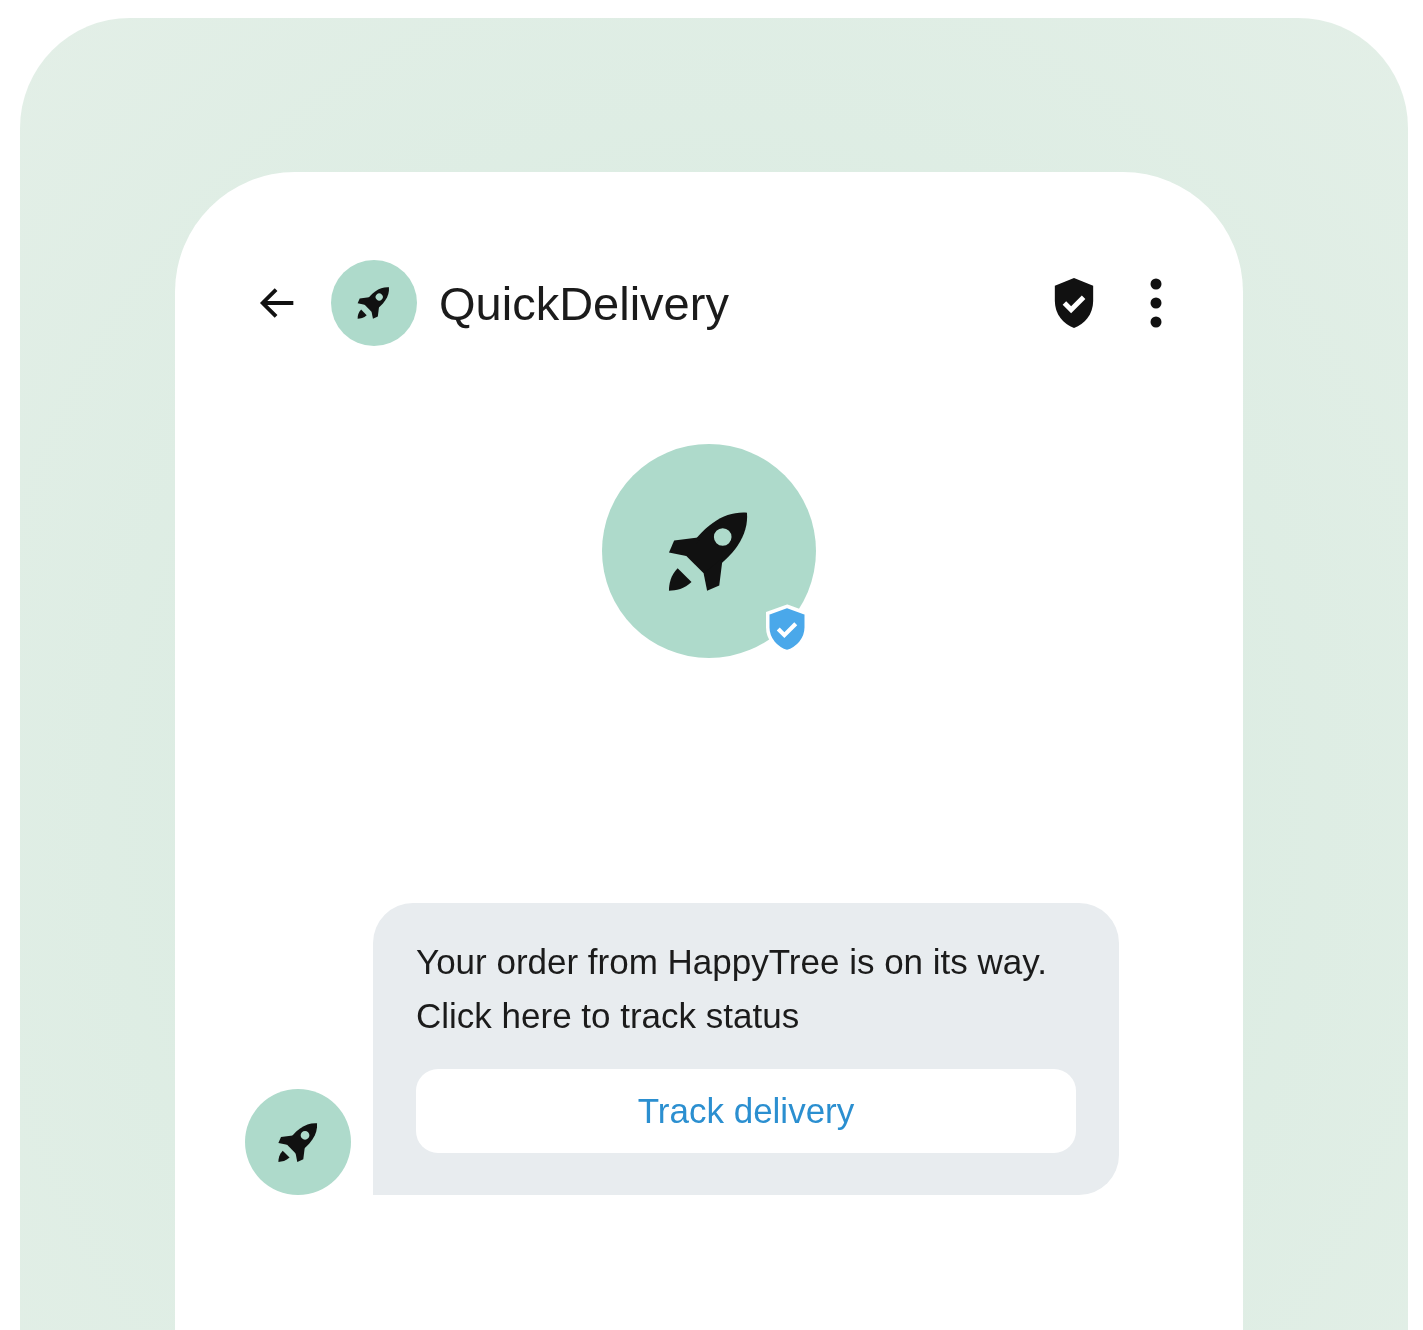 The width and height of the screenshot is (1423, 1330). What do you see at coordinates (732, 989) in the screenshot?
I see `message-text: Your order from HappyTree is on its way. Click here to track status` at bounding box center [732, 989].